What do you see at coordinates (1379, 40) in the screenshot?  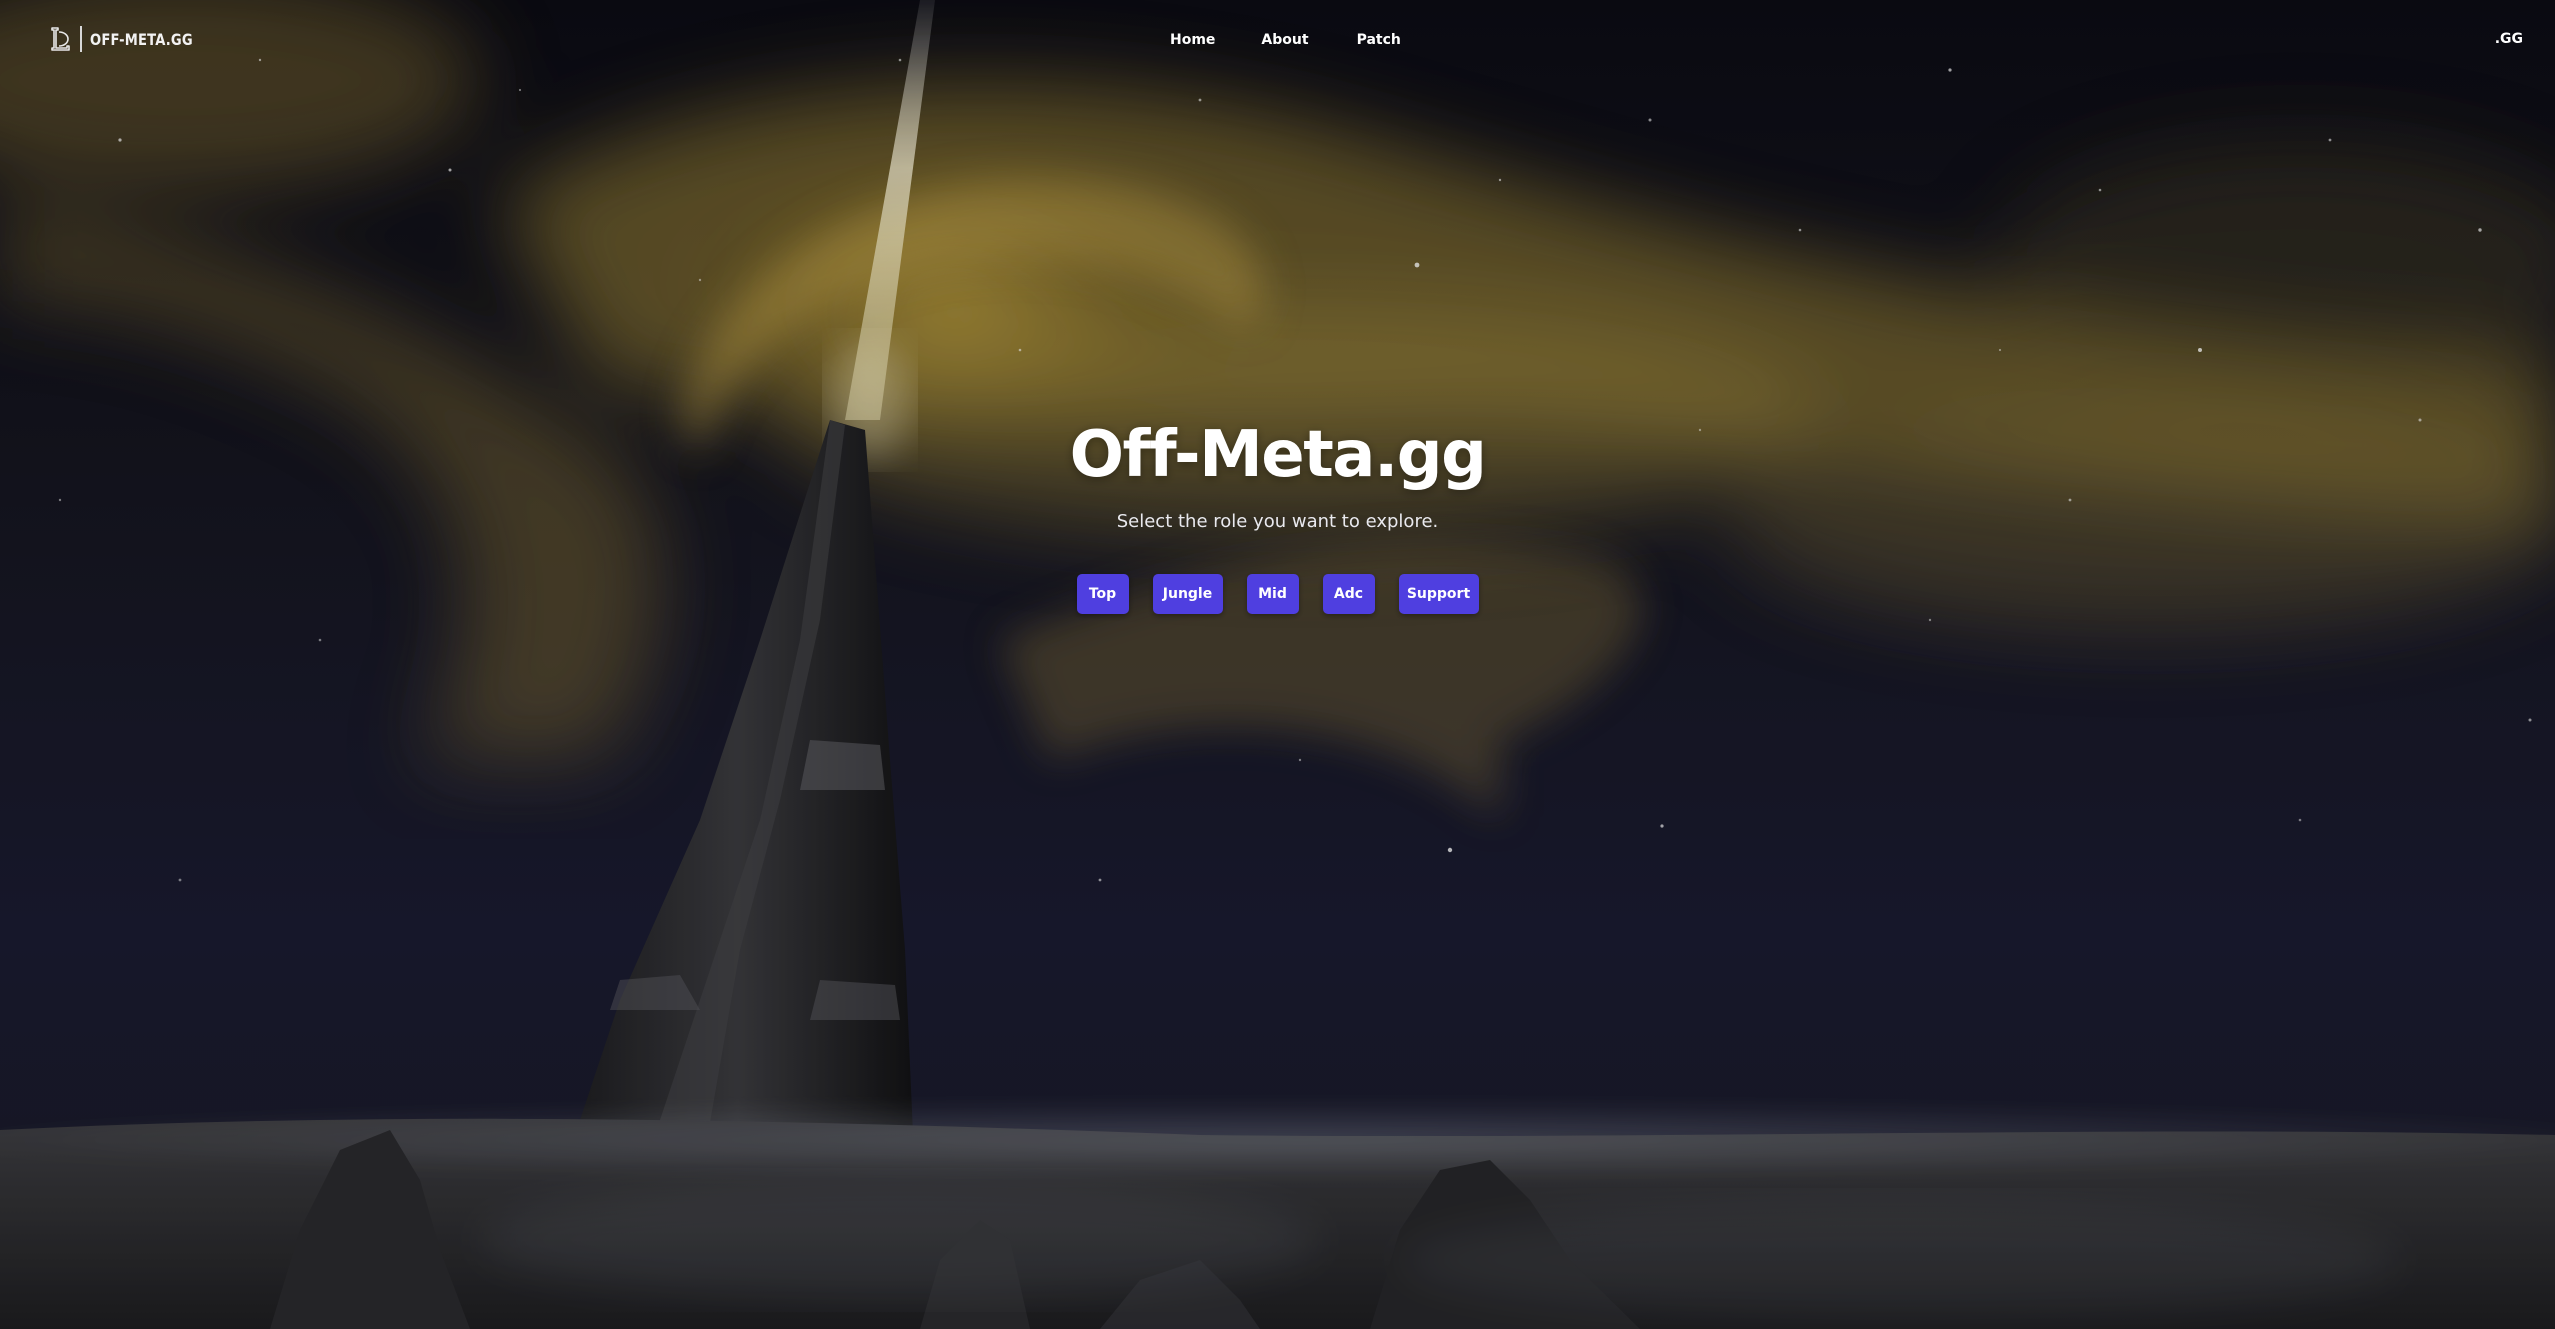 I see `nav-patch-link: Patch` at bounding box center [1379, 40].